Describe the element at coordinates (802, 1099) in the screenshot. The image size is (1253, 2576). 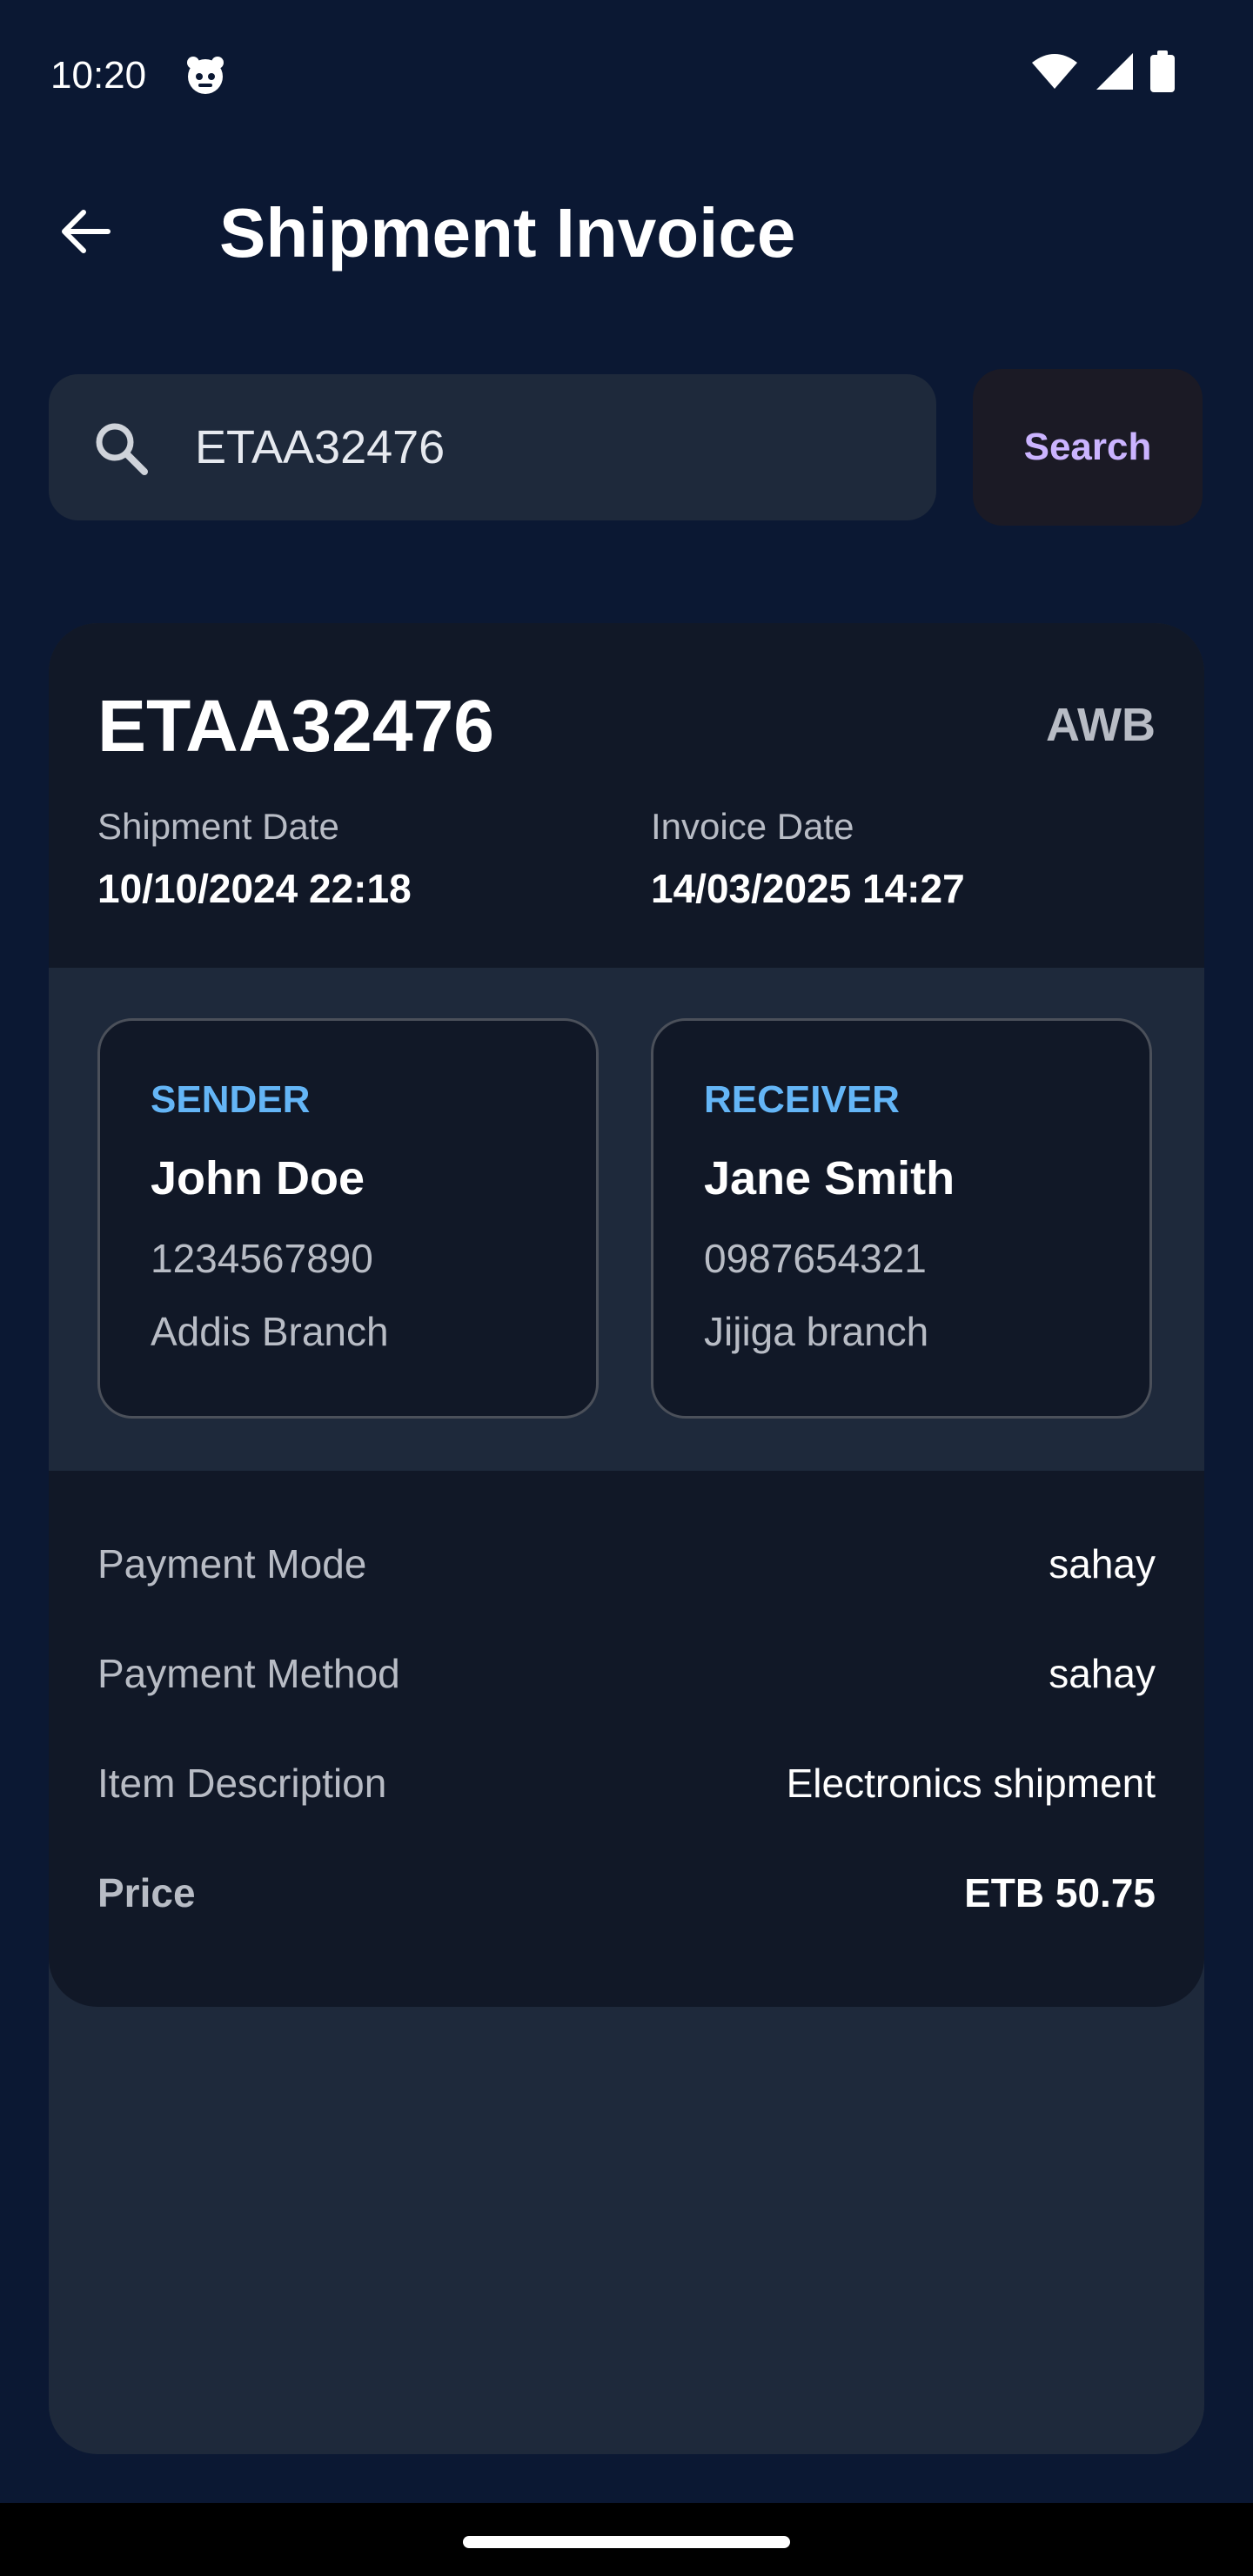
I see `receiver-role: RECEIVER` at that location.